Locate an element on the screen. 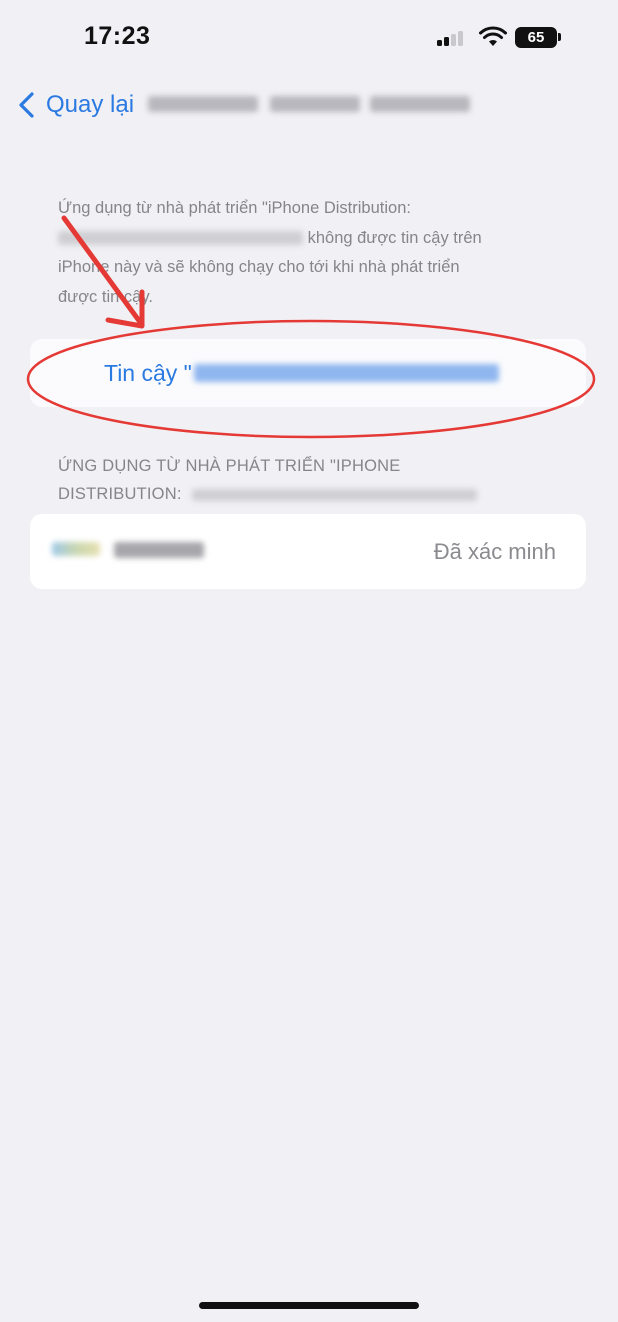  section-developer-redacted is located at coordinates (335, 494).